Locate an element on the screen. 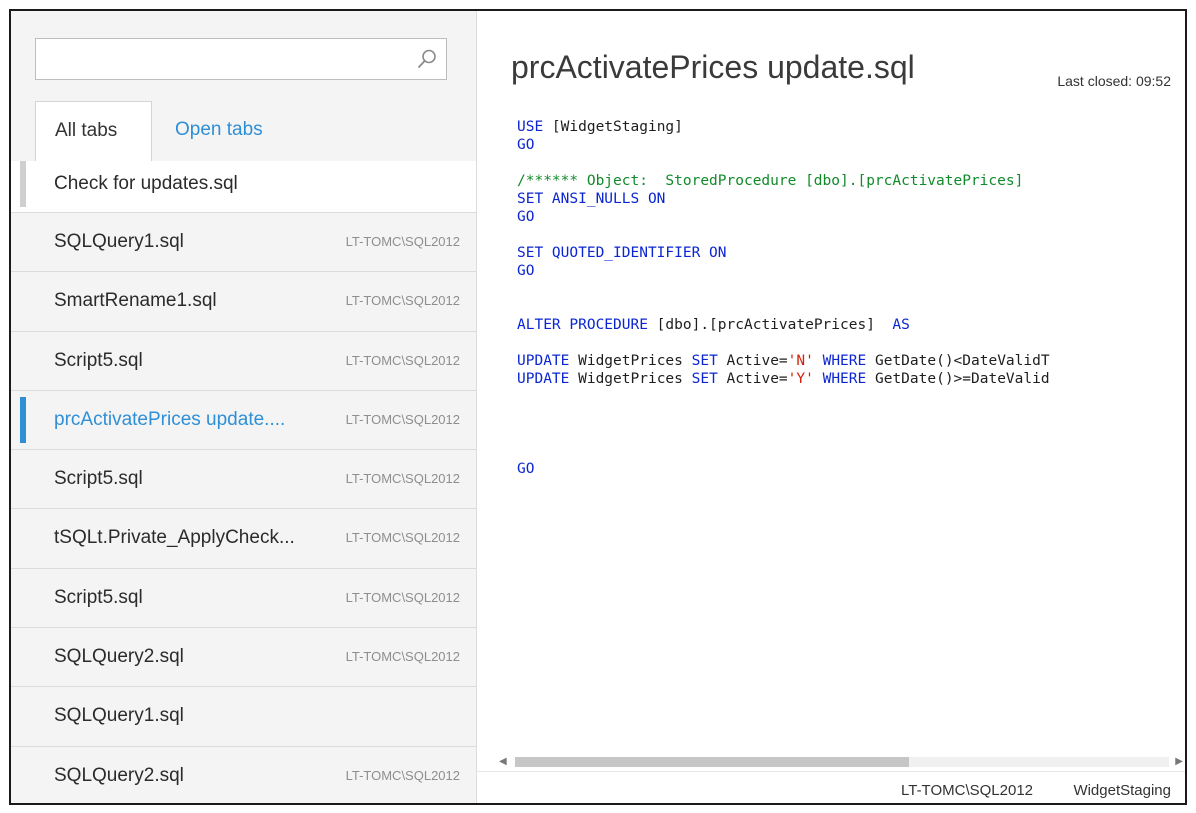 This screenshot has width=1196, height=813. tab-open-tabs: Open tabs is located at coordinates (219, 131).